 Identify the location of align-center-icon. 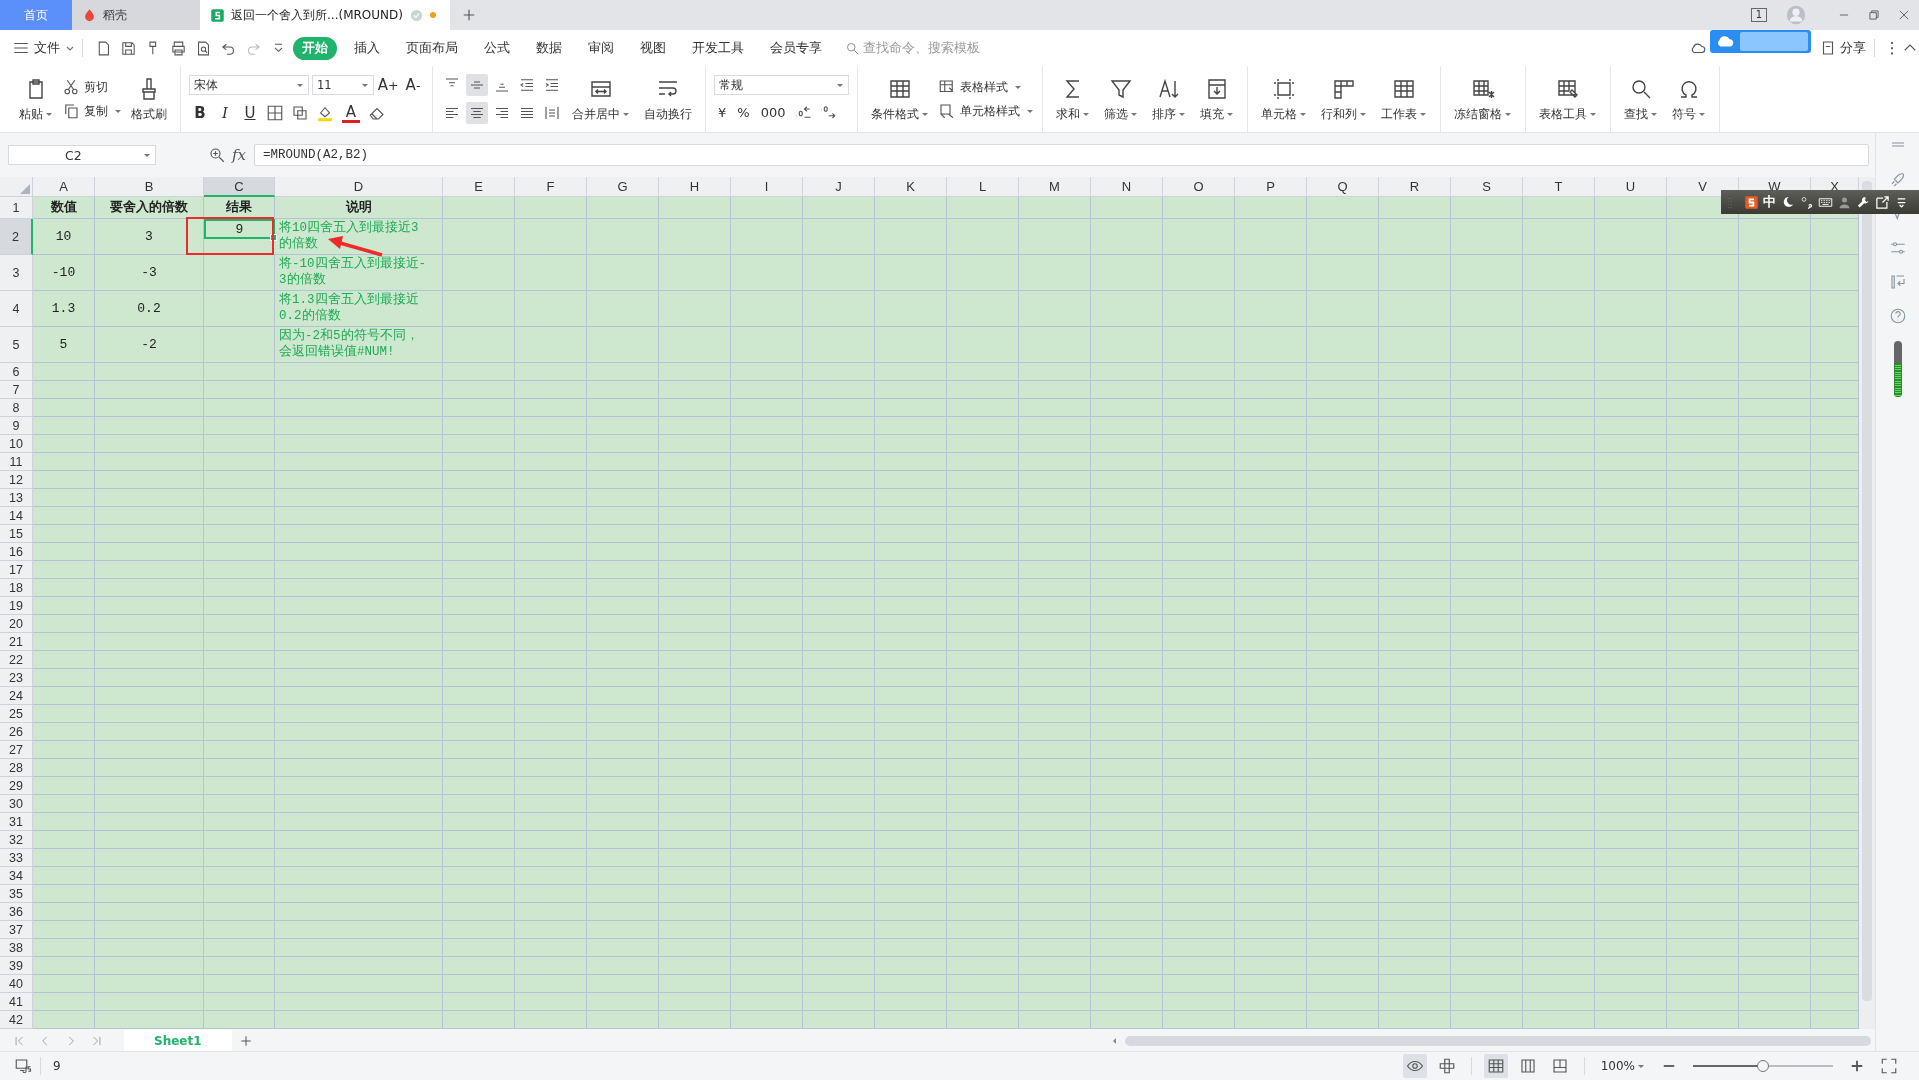
(477, 113).